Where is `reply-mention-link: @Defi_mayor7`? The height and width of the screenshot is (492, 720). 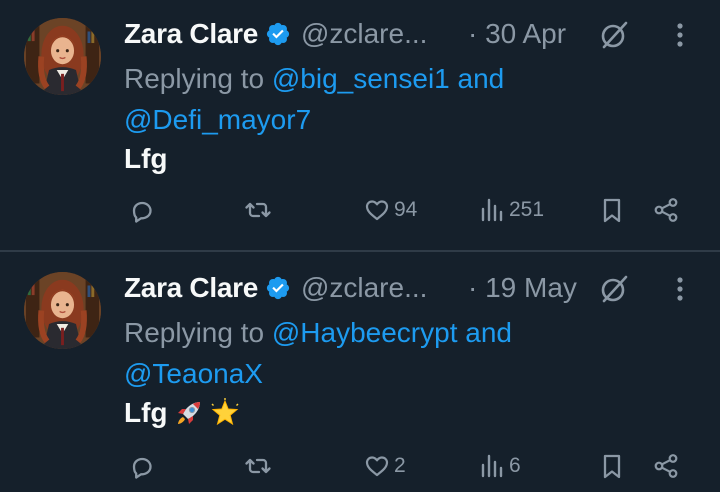 reply-mention-link: @Defi_mayor7 is located at coordinates (217, 119).